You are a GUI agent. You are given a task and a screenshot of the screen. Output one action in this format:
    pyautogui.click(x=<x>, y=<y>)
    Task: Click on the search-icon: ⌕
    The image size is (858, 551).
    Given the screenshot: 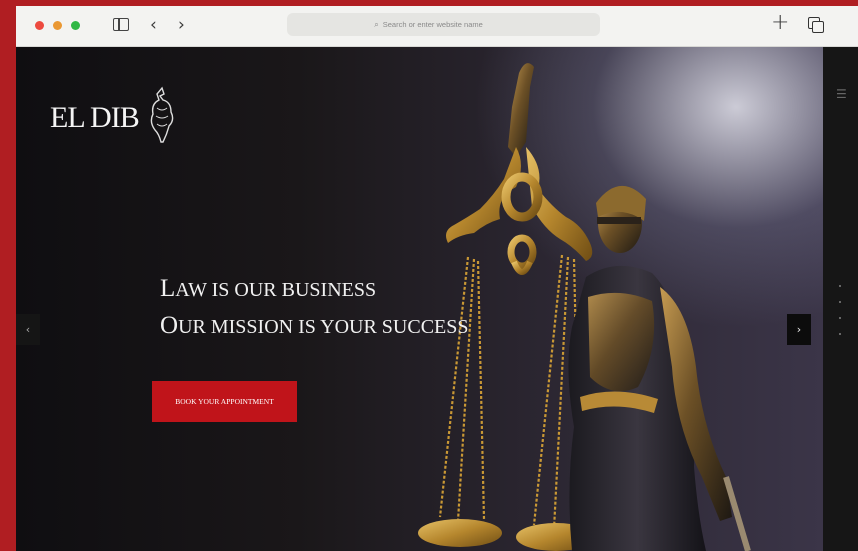 What is the action you would take?
    pyautogui.click(x=376, y=24)
    